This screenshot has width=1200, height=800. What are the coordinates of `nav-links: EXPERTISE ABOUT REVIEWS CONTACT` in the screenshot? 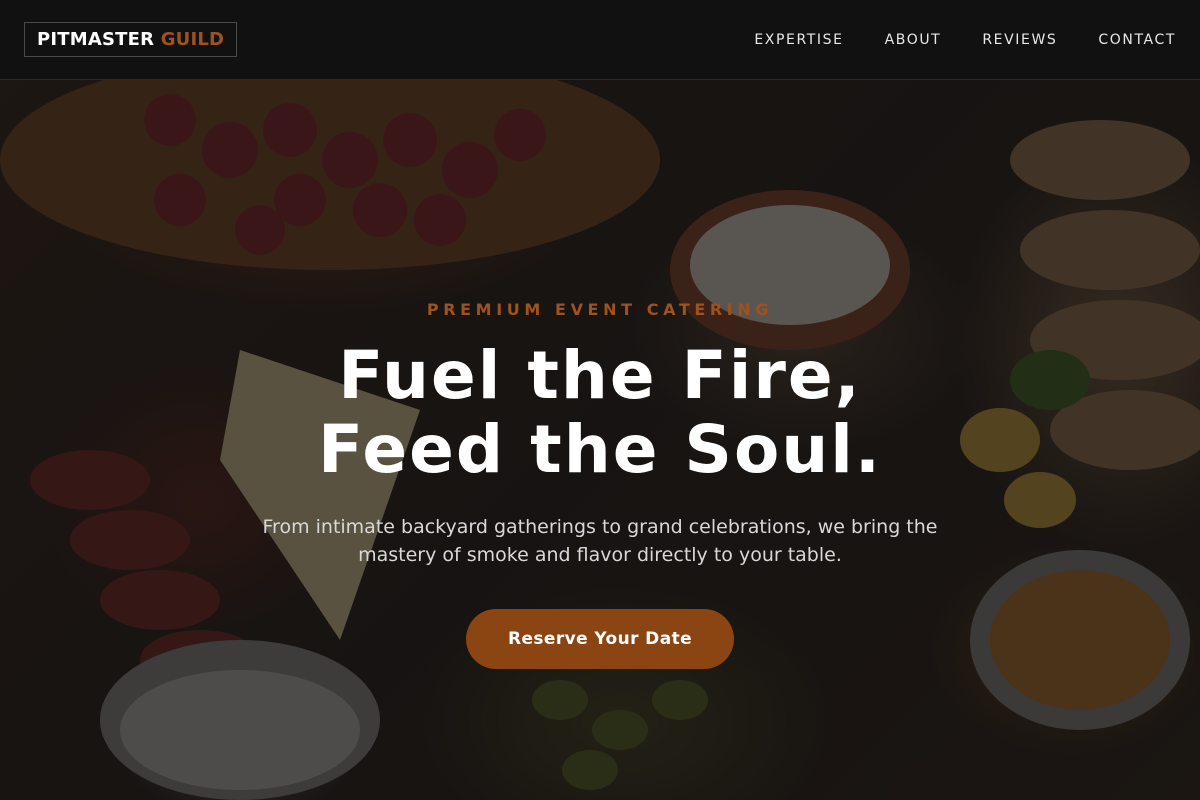 It's located at (944, 40).